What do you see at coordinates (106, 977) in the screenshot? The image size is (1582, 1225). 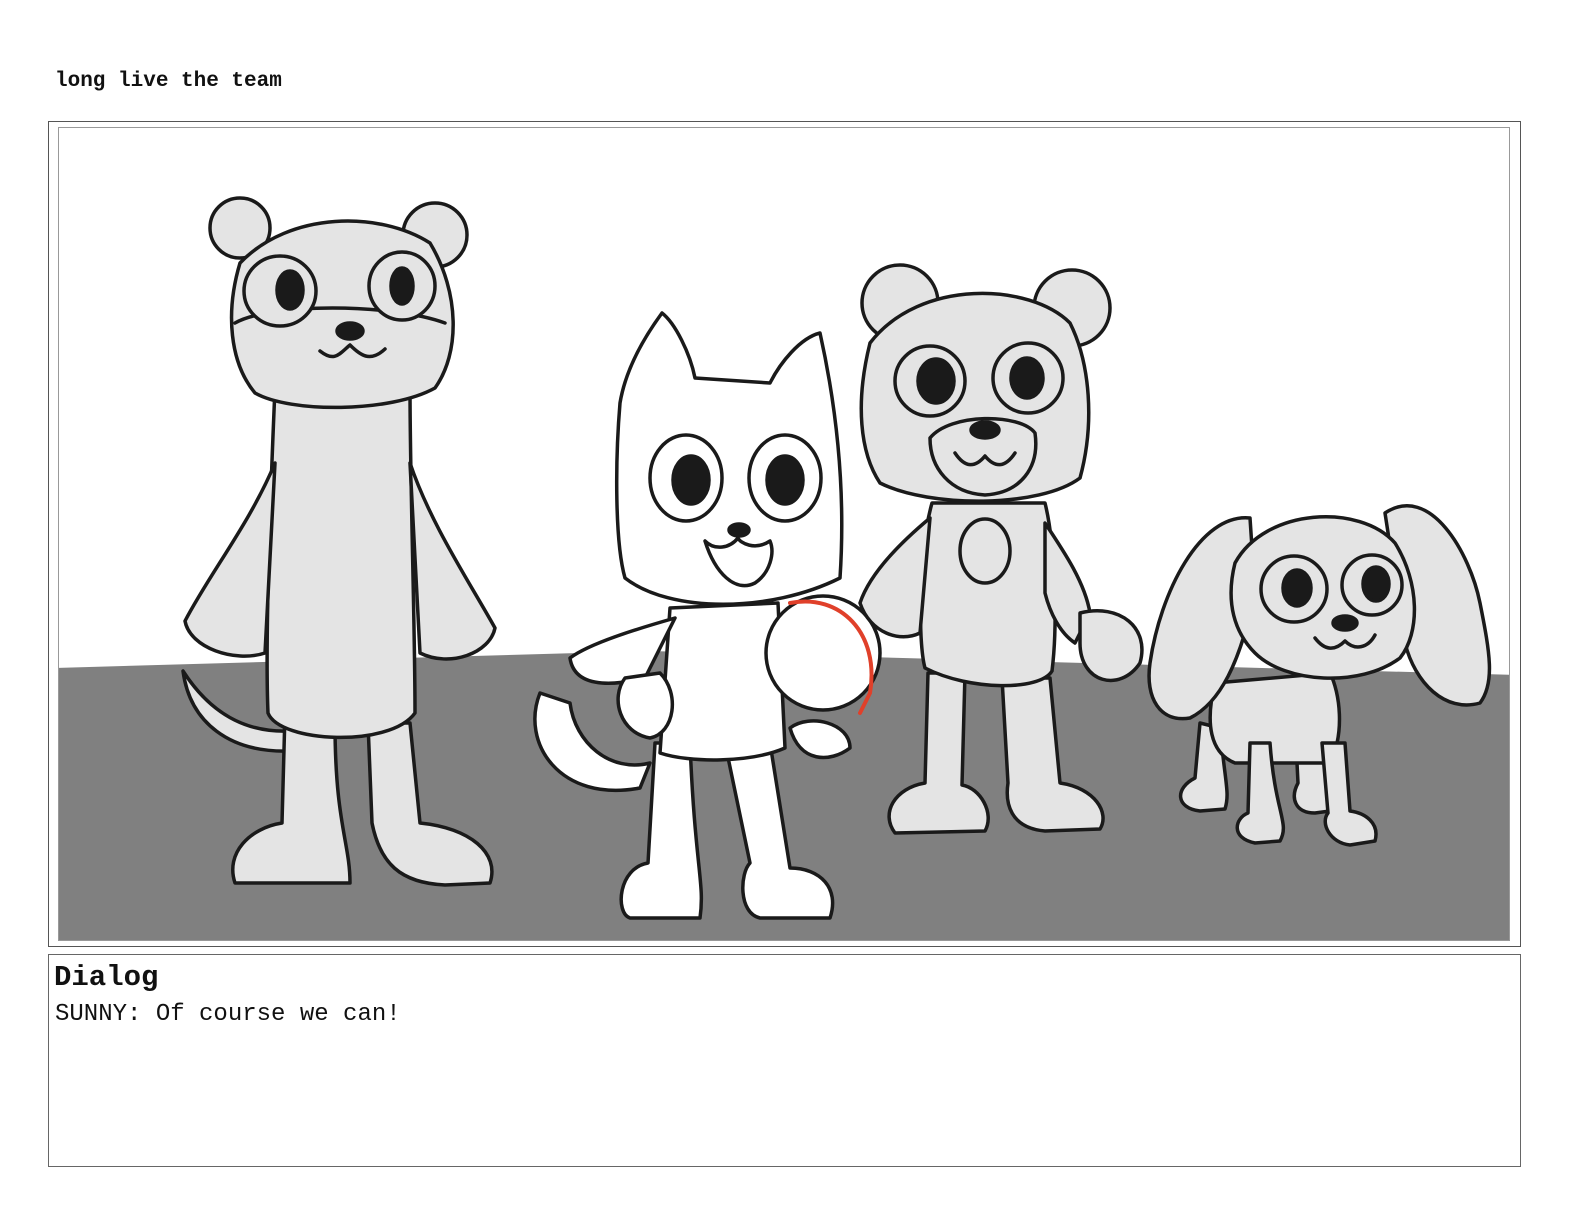 I see `dialog-heading: Dialog` at bounding box center [106, 977].